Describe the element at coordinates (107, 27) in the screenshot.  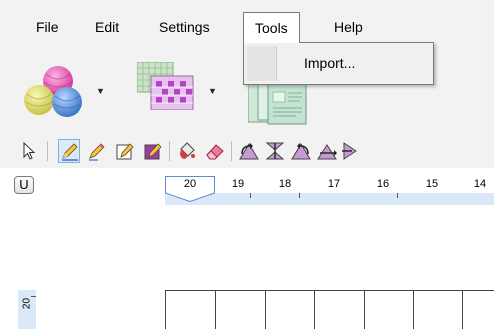
I see `menu-edit: Edit` at that location.